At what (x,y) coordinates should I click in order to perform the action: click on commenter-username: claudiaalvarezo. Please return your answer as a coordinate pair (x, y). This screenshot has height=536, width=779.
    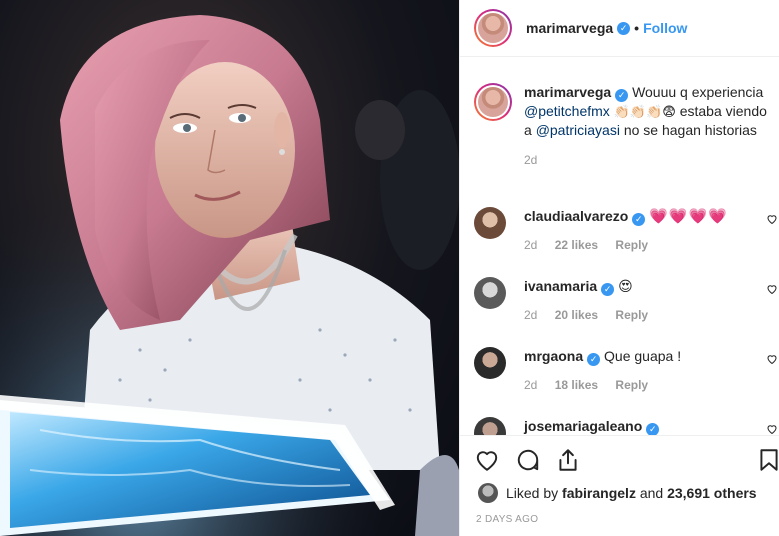
    Looking at the image, I should click on (576, 216).